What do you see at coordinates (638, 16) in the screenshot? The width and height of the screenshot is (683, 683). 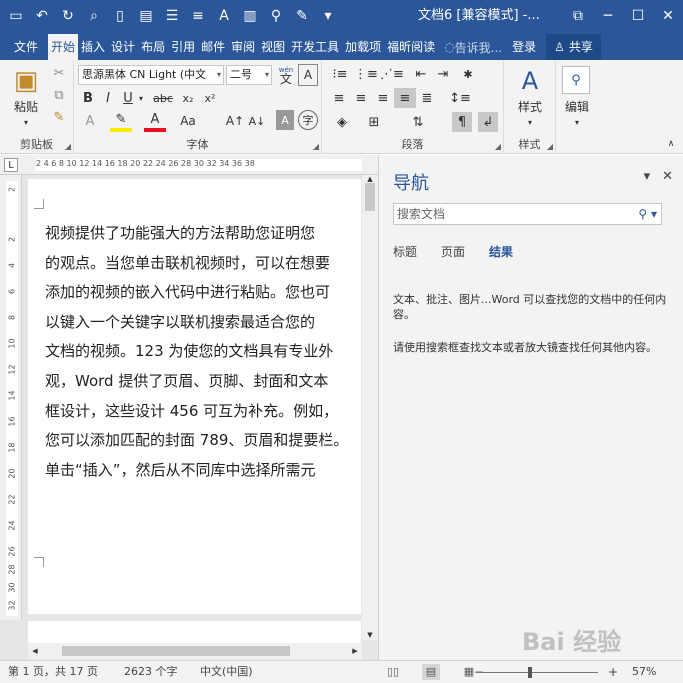 I see `maximize-button: ☐` at bounding box center [638, 16].